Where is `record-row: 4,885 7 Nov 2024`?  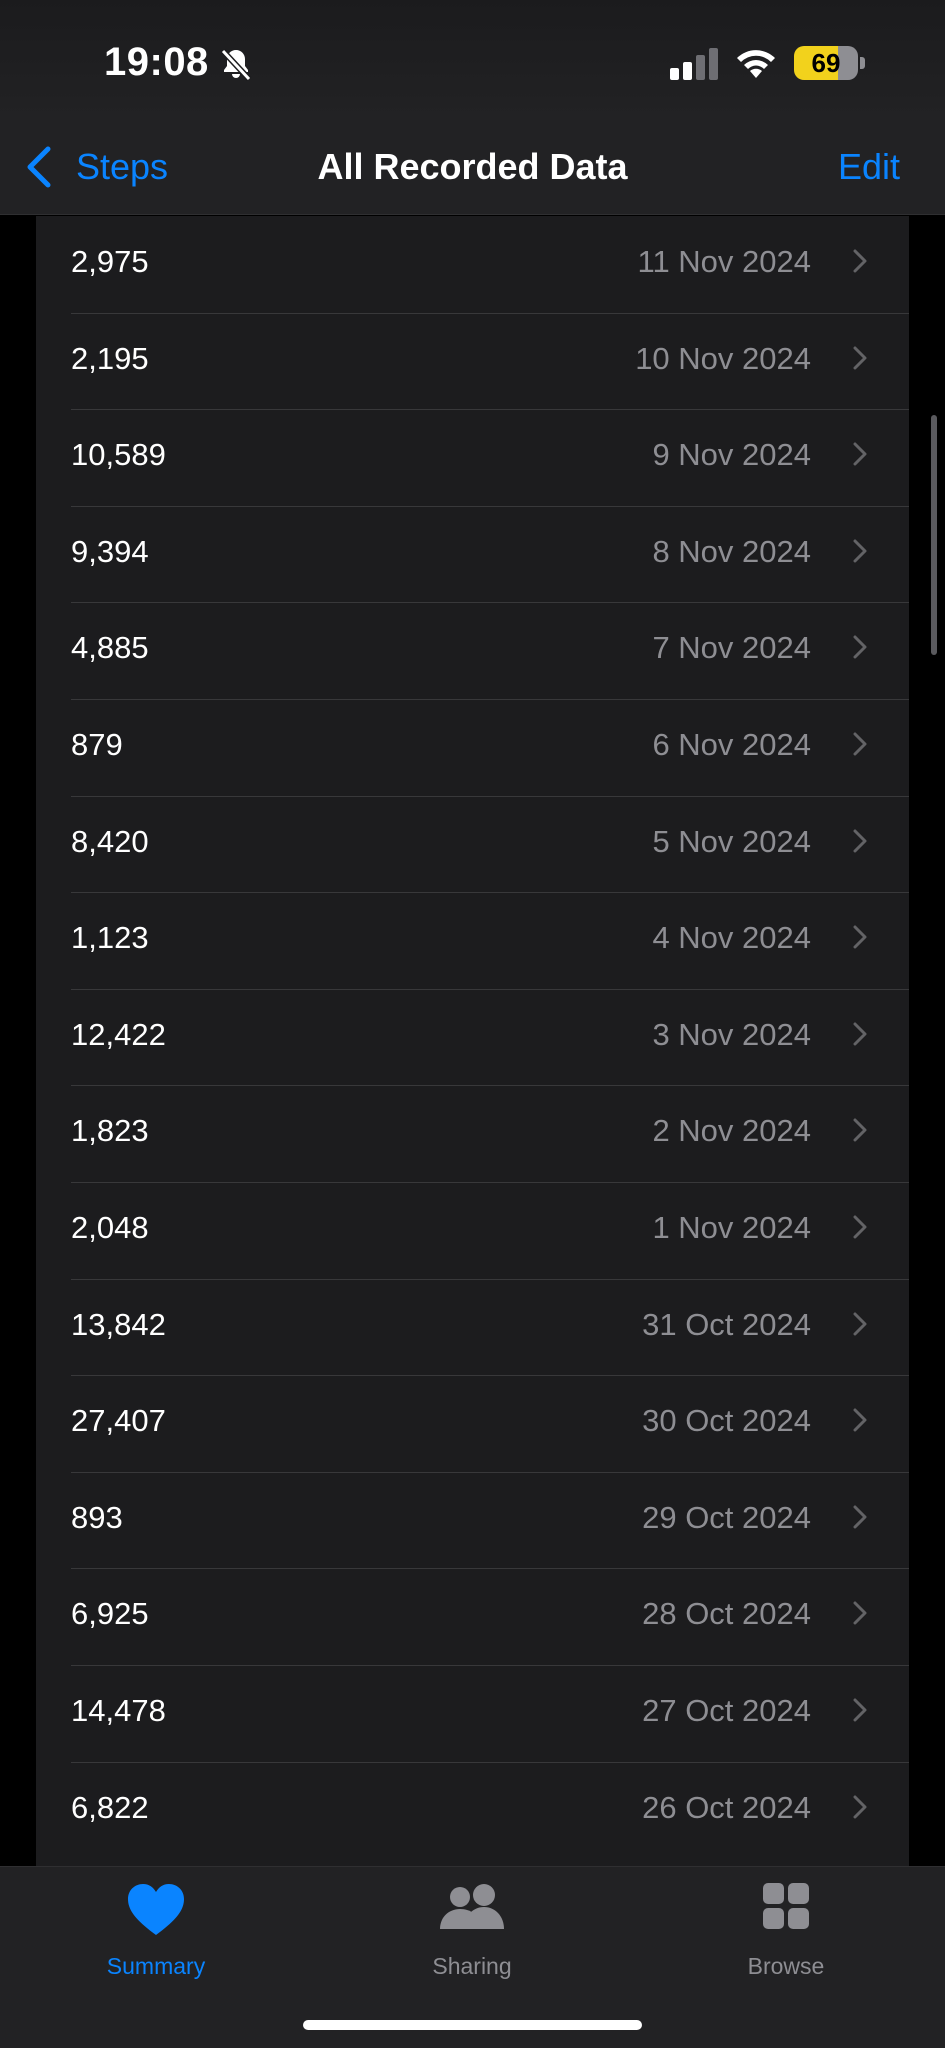 record-row: 4,885 7 Nov 2024 is located at coordinates (472, 650).